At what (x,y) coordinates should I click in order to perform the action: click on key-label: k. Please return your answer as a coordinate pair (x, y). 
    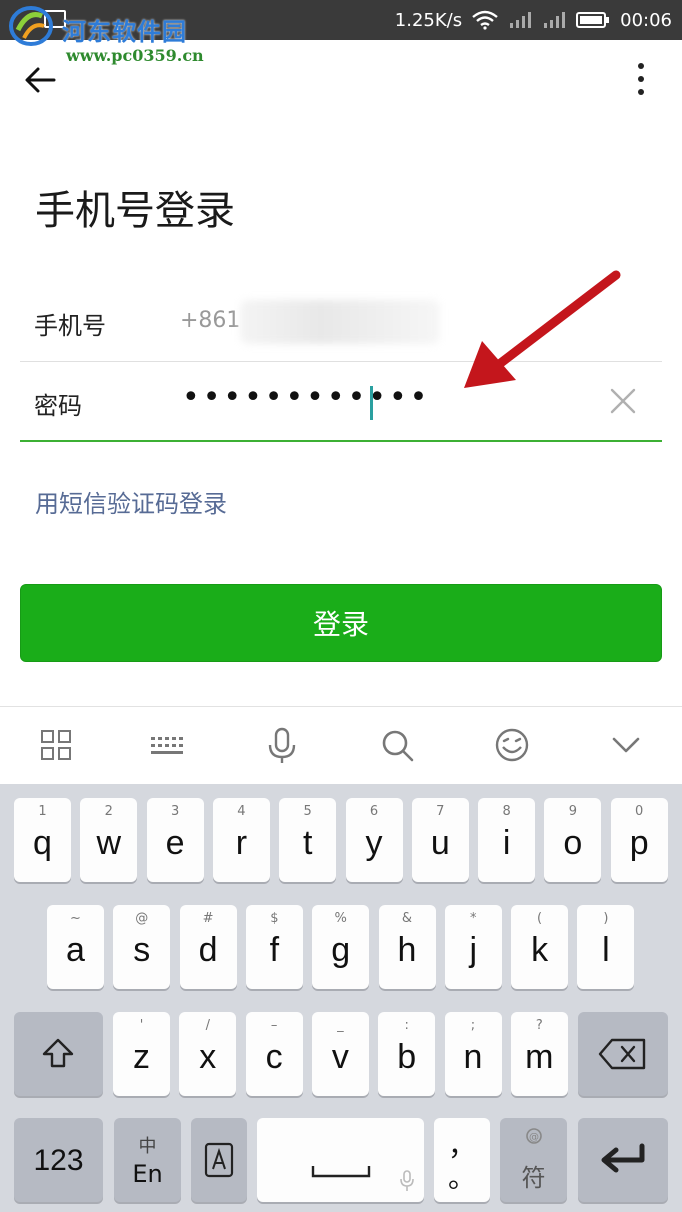
    Looking at the image, I should click on (540, 950).